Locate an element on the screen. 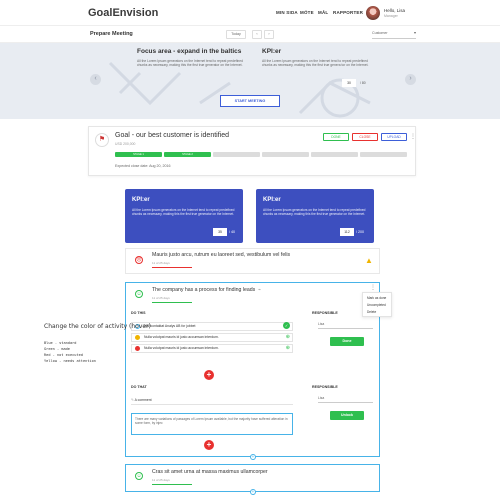  edit-link-icon: ⌁ is located at coordinates (259, 290).